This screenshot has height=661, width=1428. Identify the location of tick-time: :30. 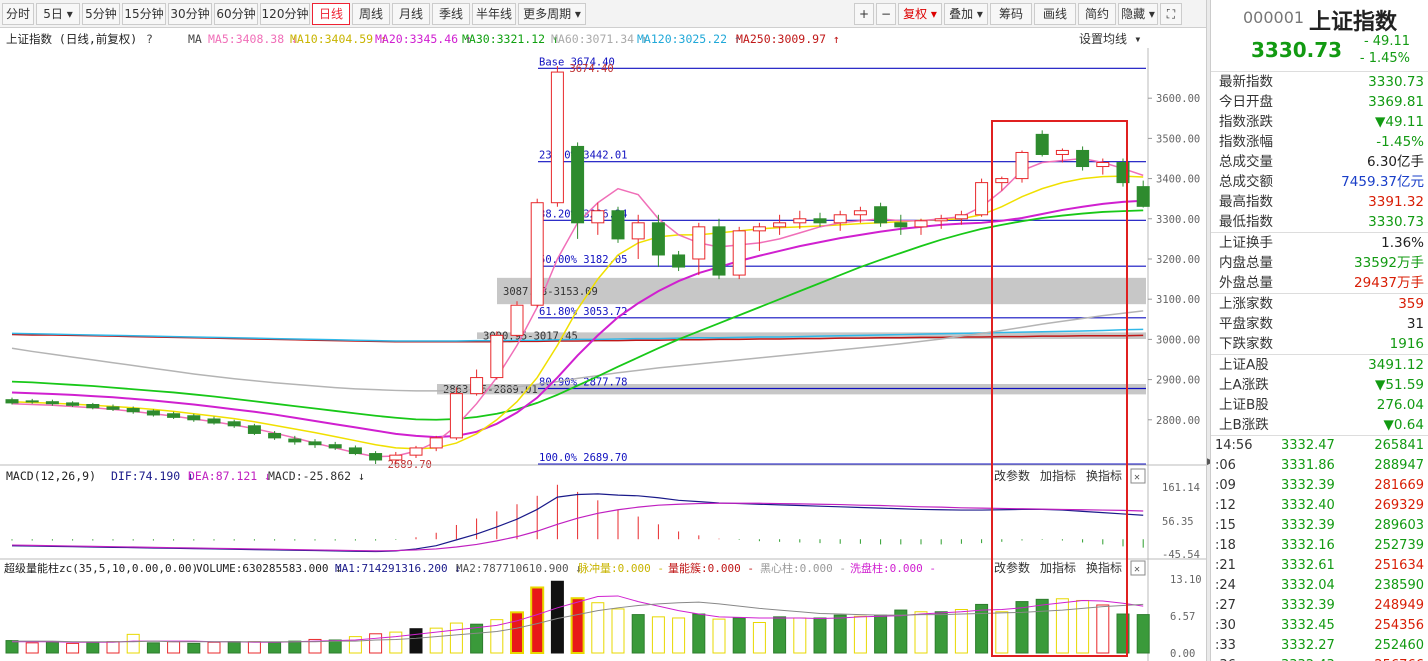
(1225, 625).